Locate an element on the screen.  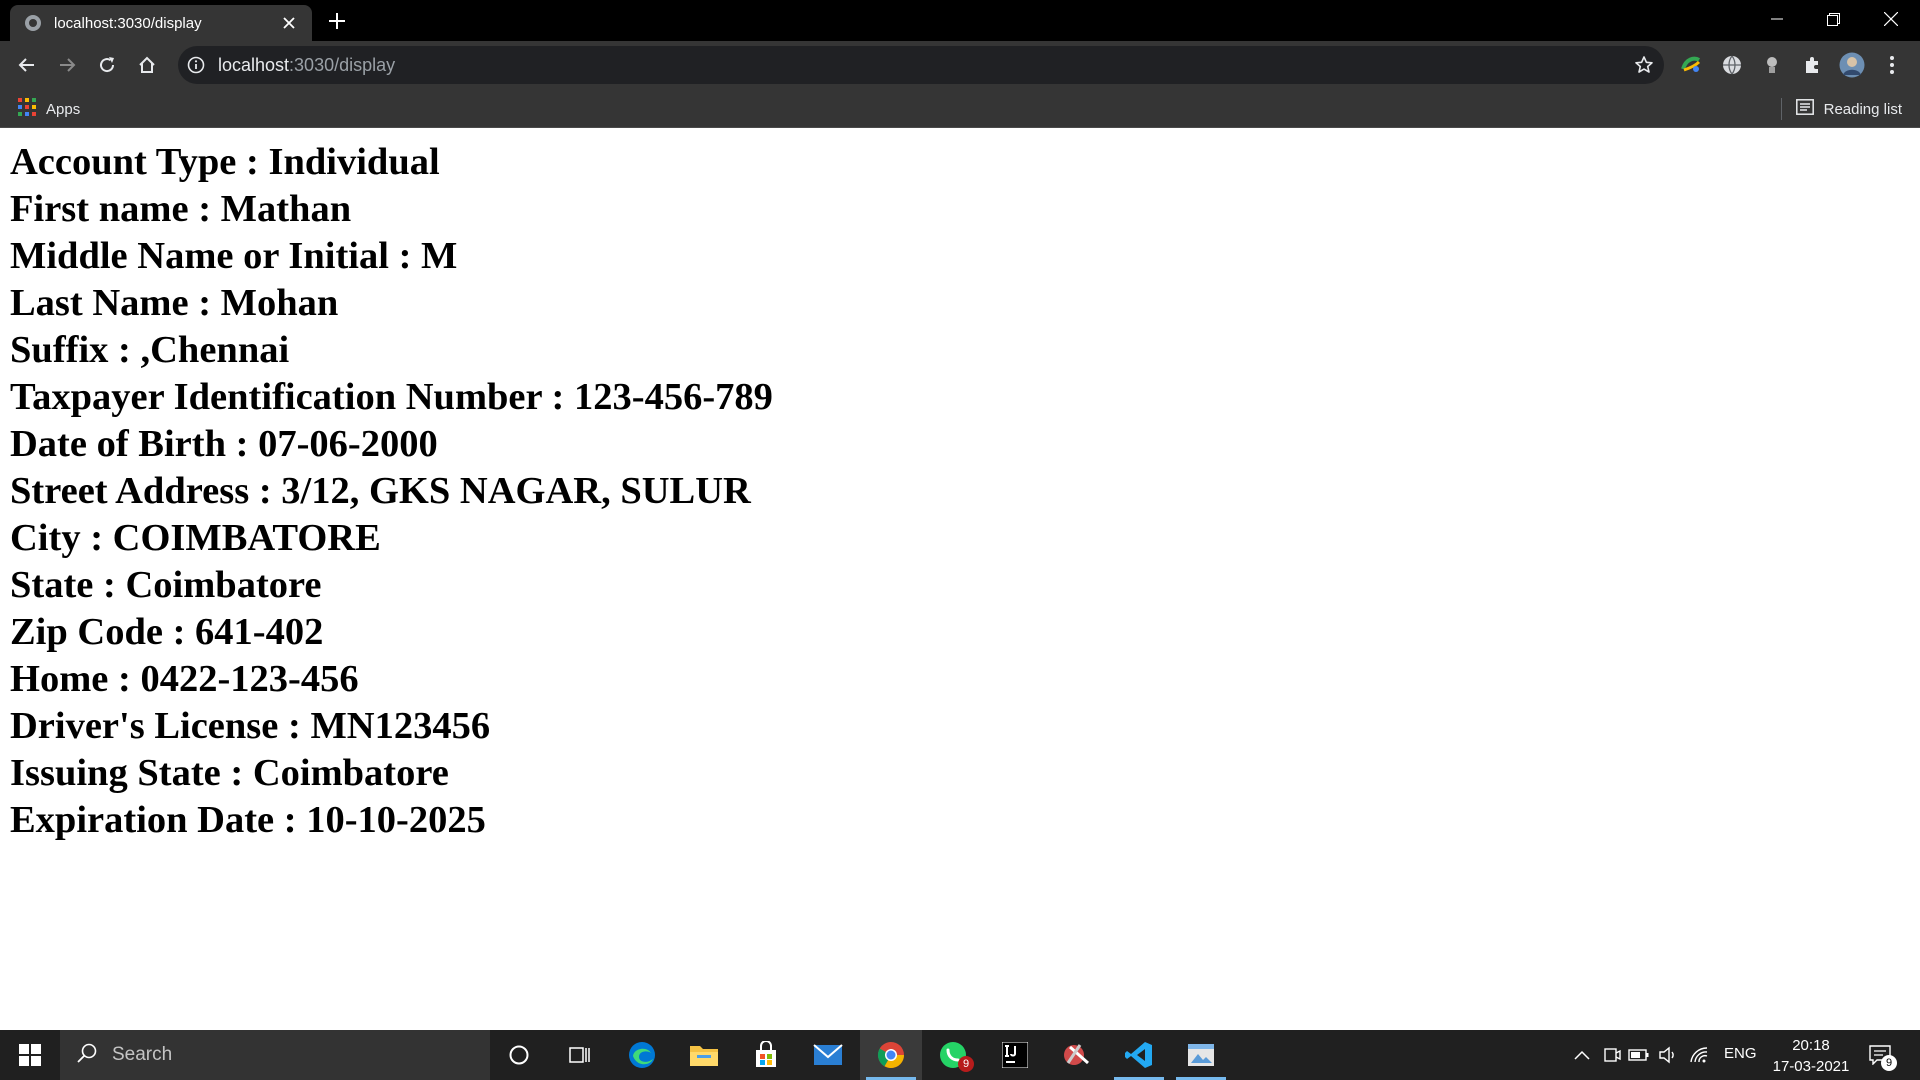
snip-sketch-icon is located at coordinates (1077, 1055).